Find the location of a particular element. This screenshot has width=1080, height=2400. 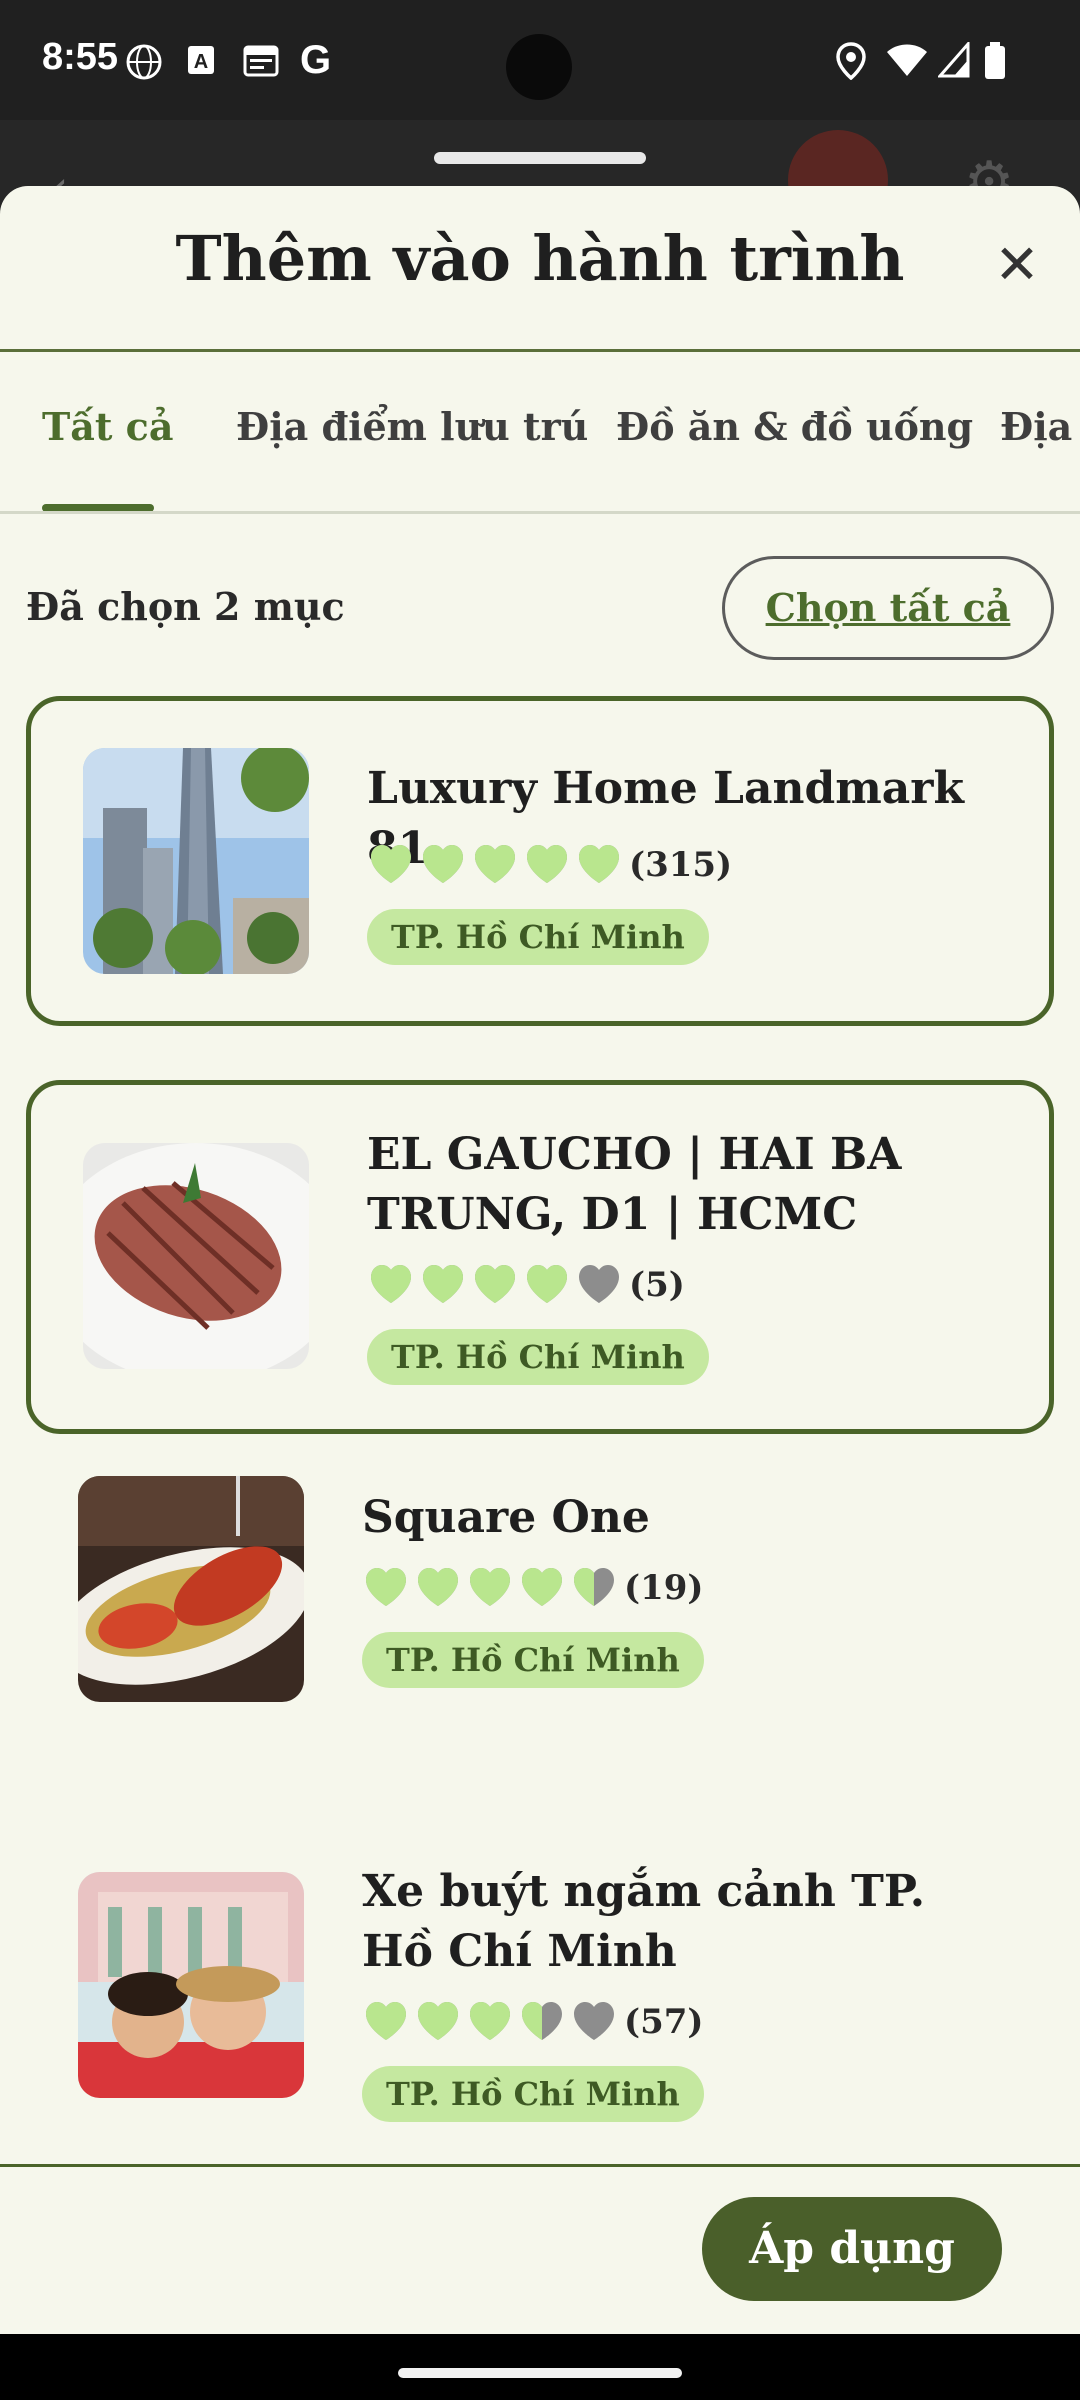

rating: (57) is located at coordinates (533, 2022).